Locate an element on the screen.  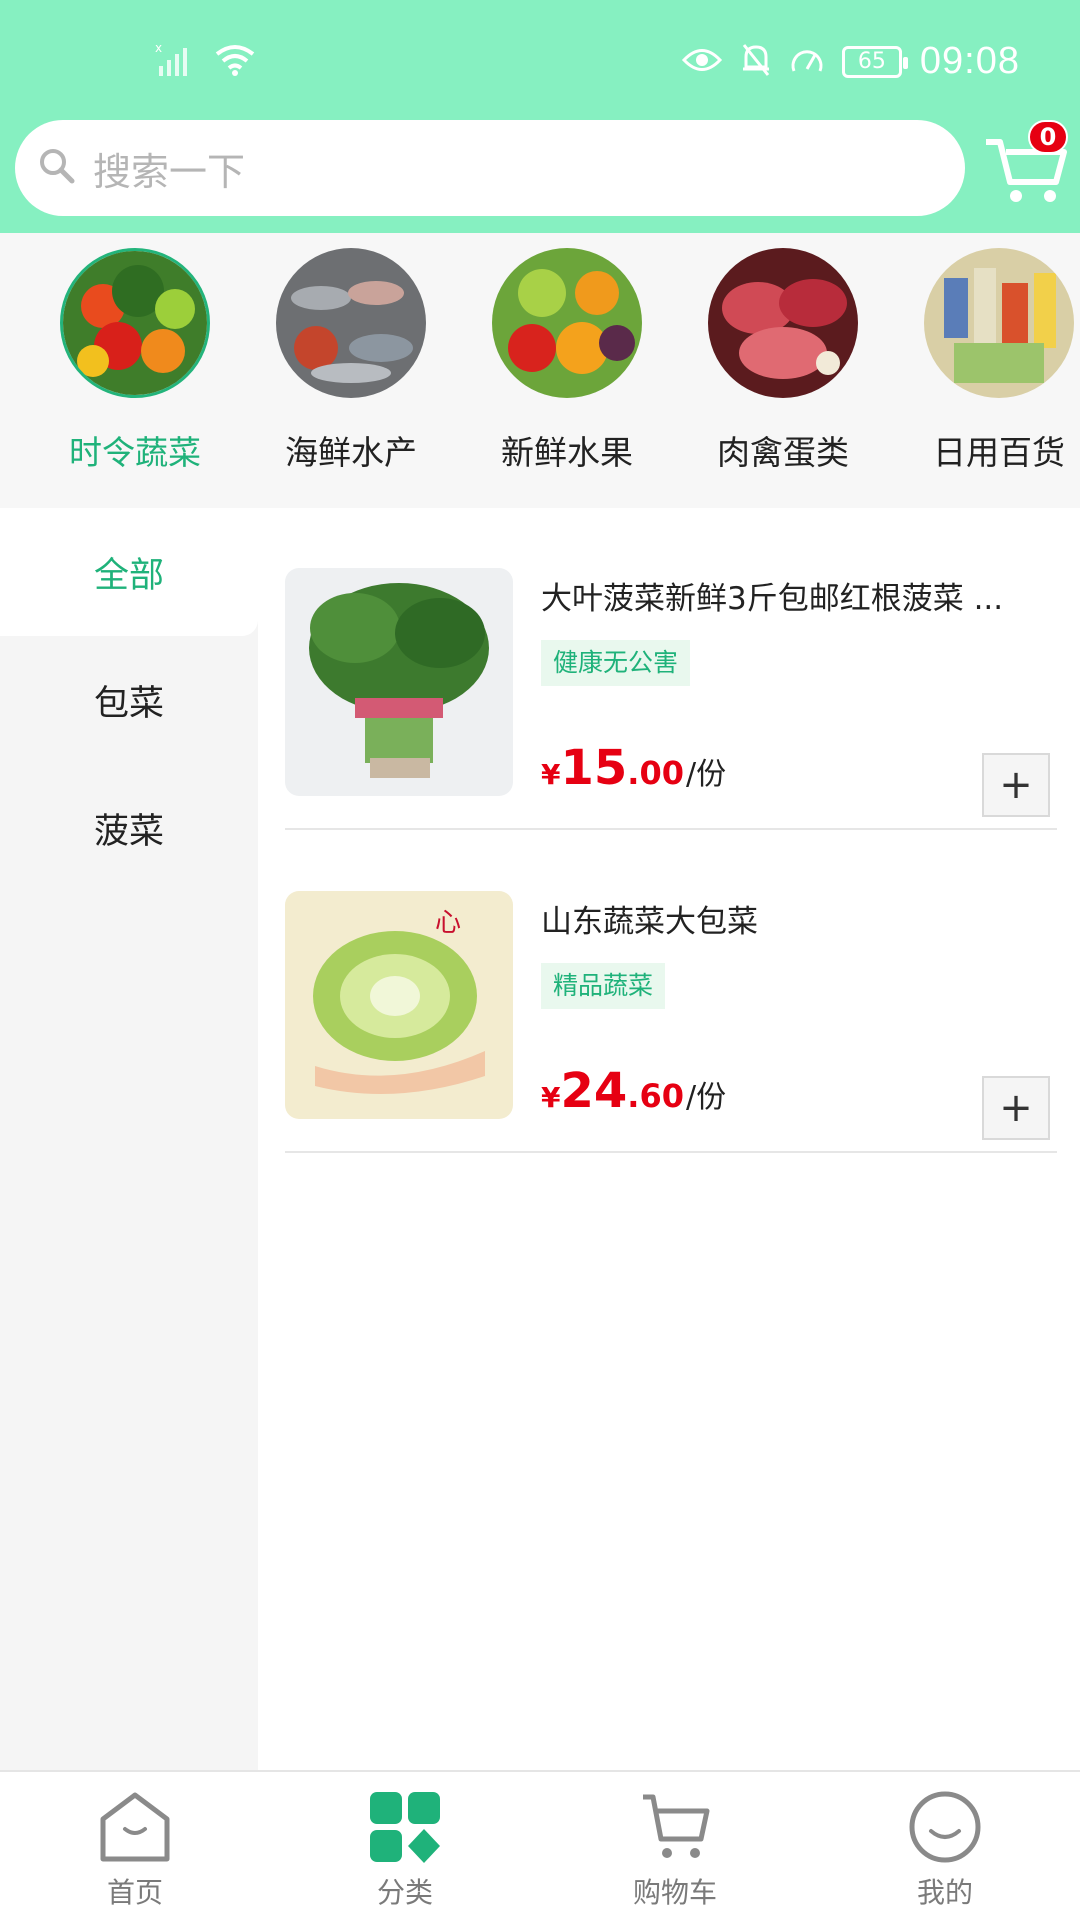
nav-label: 分类 is located at coordinates (404, 1892).